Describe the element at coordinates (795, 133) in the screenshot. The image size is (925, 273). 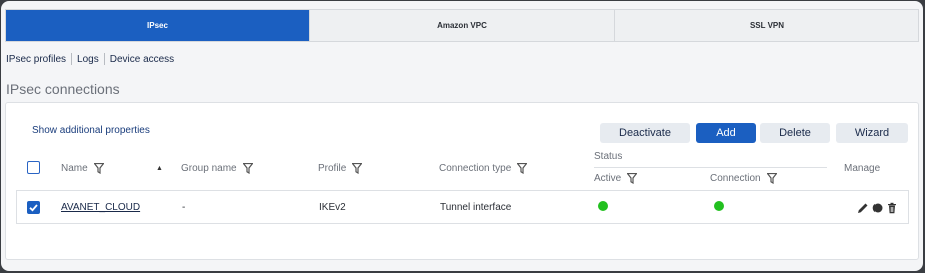
I see `delete-button: Delete` at that location.